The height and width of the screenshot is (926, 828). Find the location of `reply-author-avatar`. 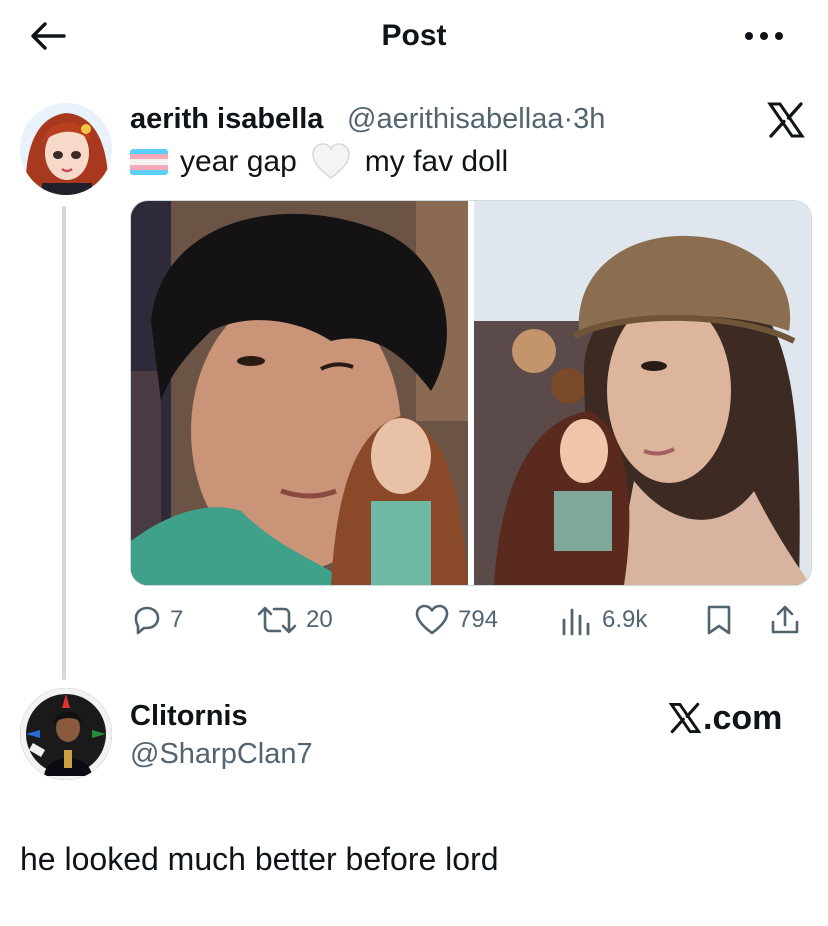

reply-author-avatar is located at coordinates (66, 734).